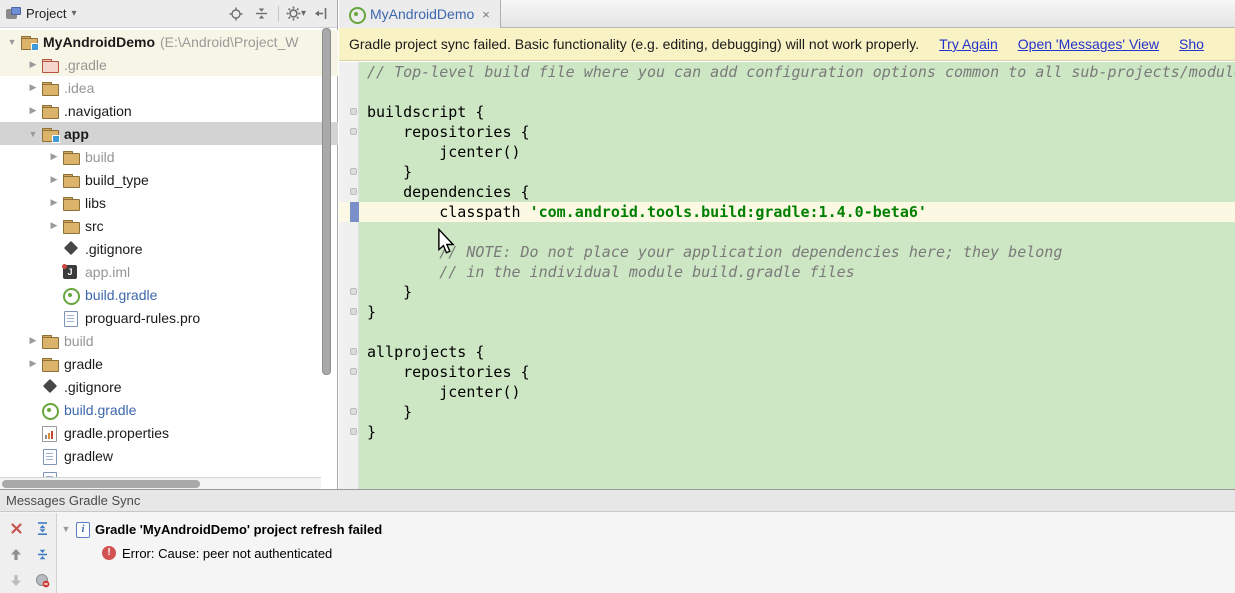  Describe the element at coordinates (73, 13) in the screenshot. I see `chevron-down-icon: ▾` at that location.